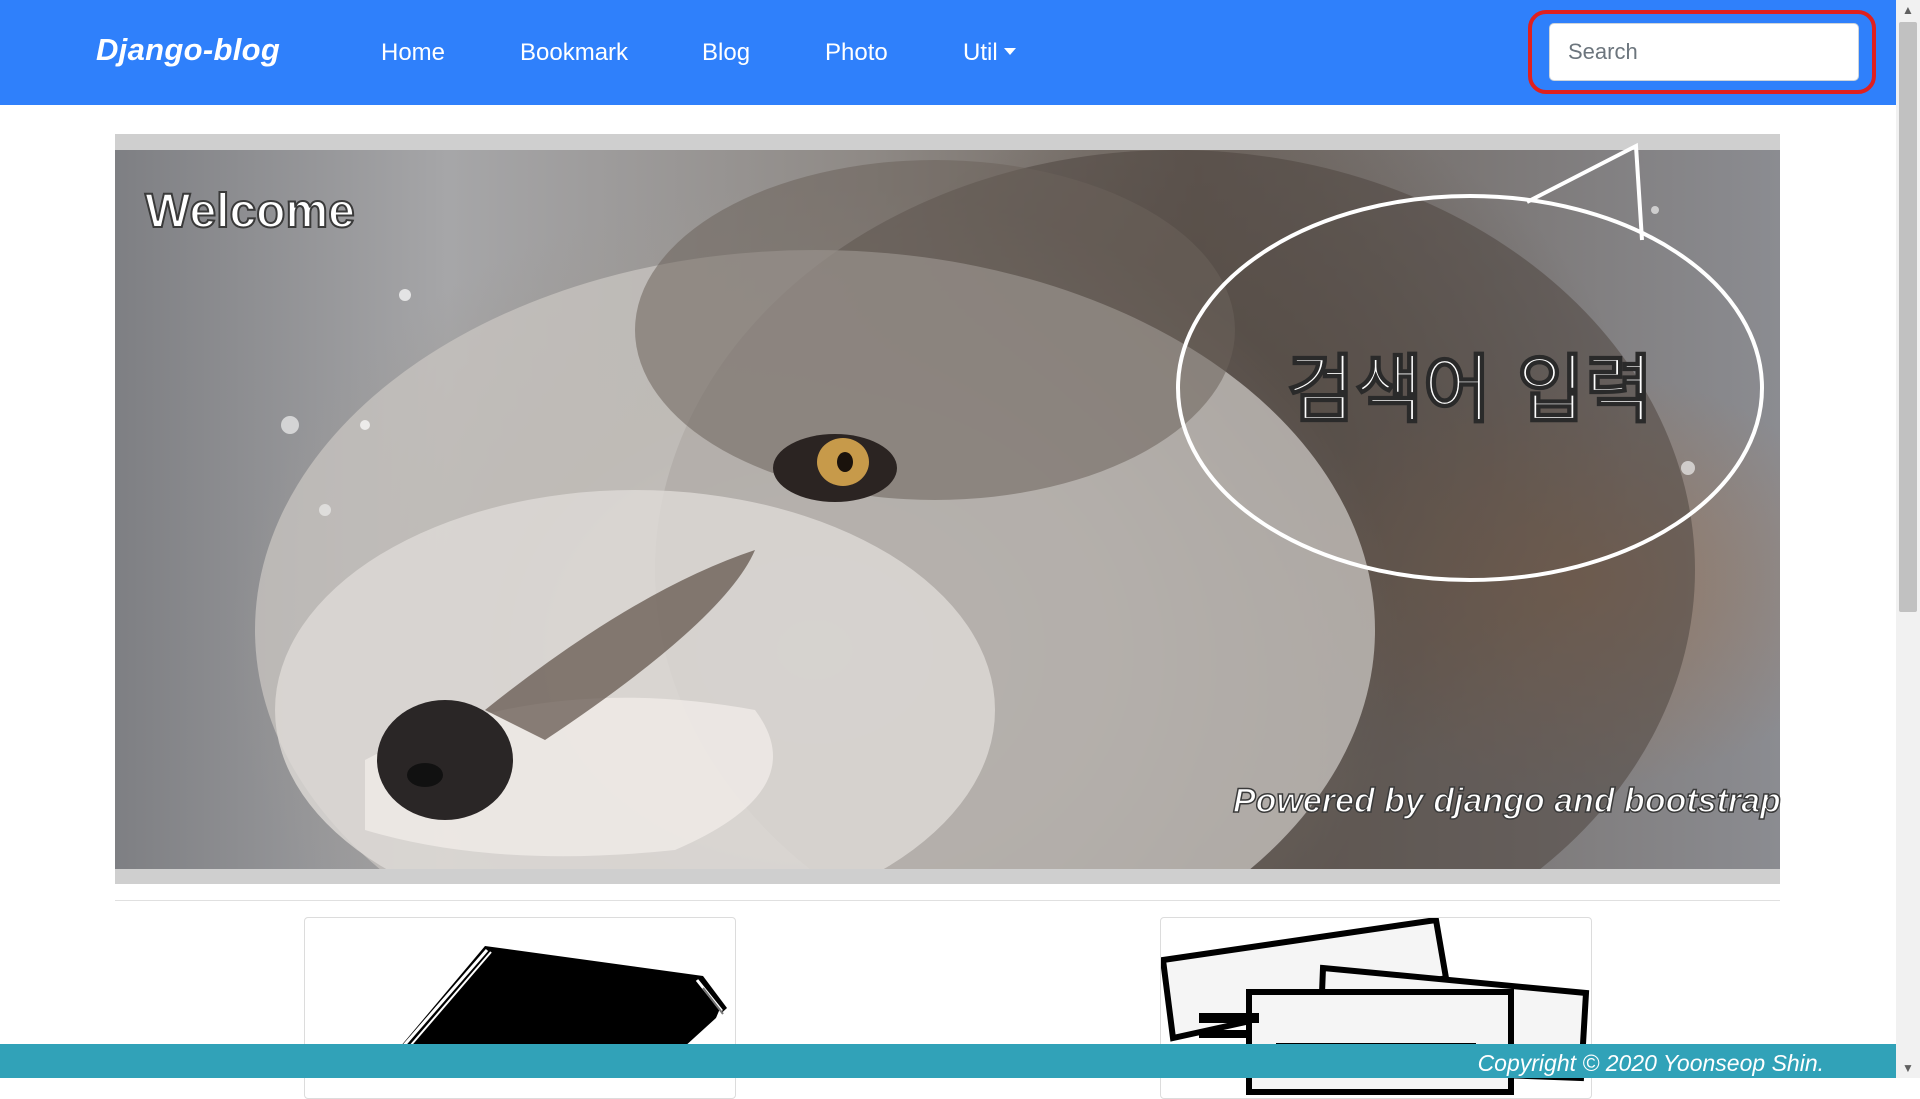 This screenshot has height=1099, width=1920. I want to click on scroll-down-arrow-icon: ▼, so click(1908, 1068).